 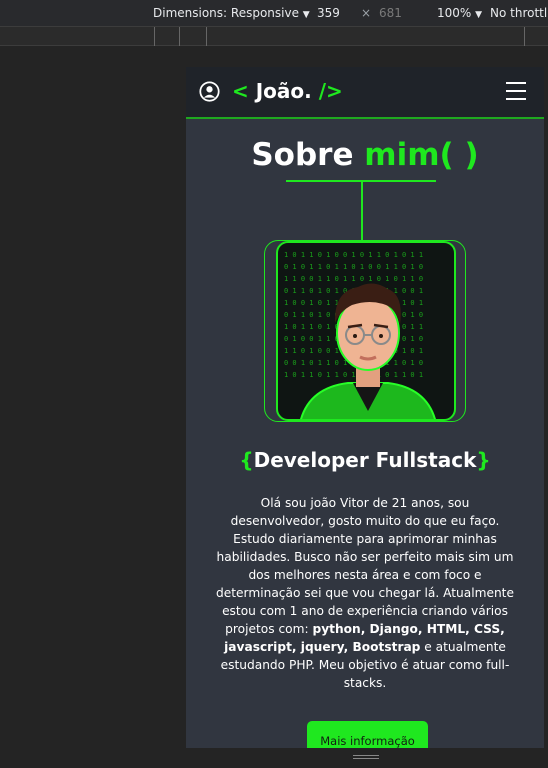 I want to click on role-heading: {Developer Fullstack}, so click(x=365, y=460).